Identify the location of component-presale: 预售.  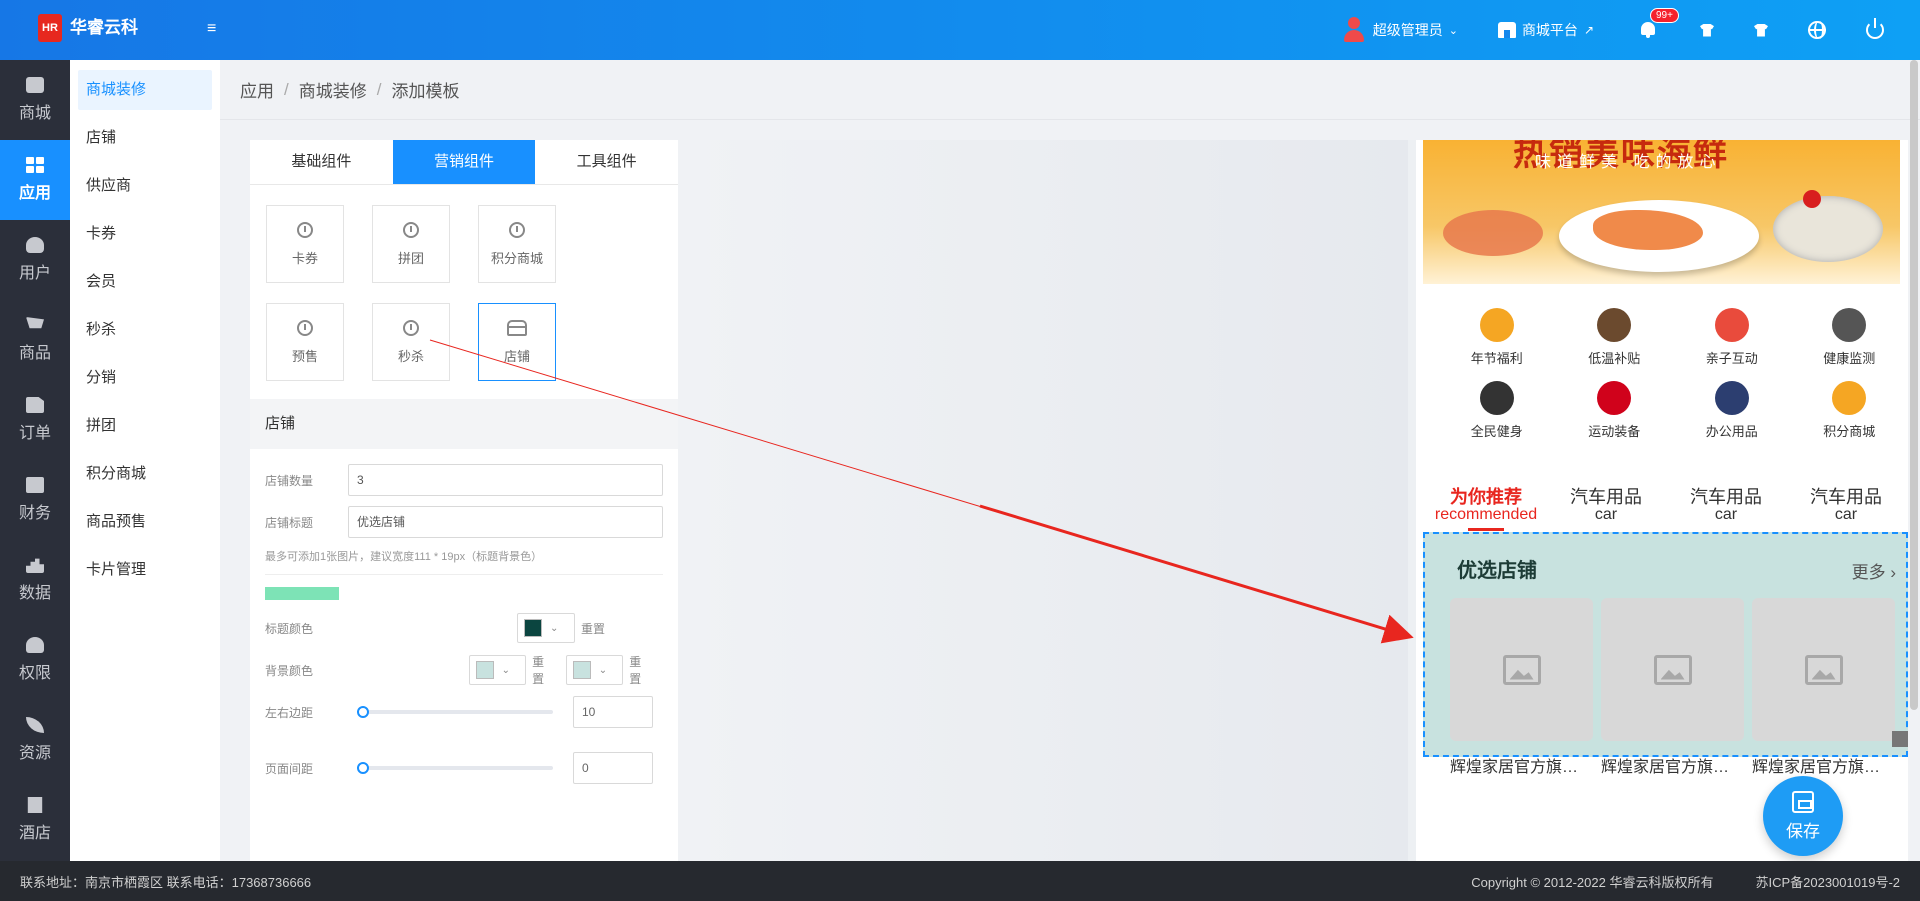
(305, 342).